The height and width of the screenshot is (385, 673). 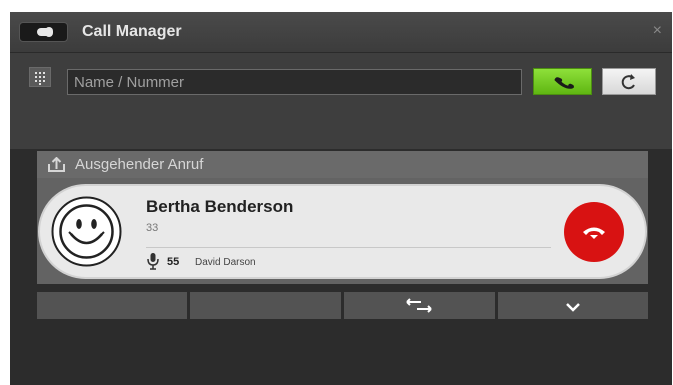 What do you see at coordinates (341, 125) in the screenshot?
I see `toolbar-spacer` at bounding box center [341, 125].